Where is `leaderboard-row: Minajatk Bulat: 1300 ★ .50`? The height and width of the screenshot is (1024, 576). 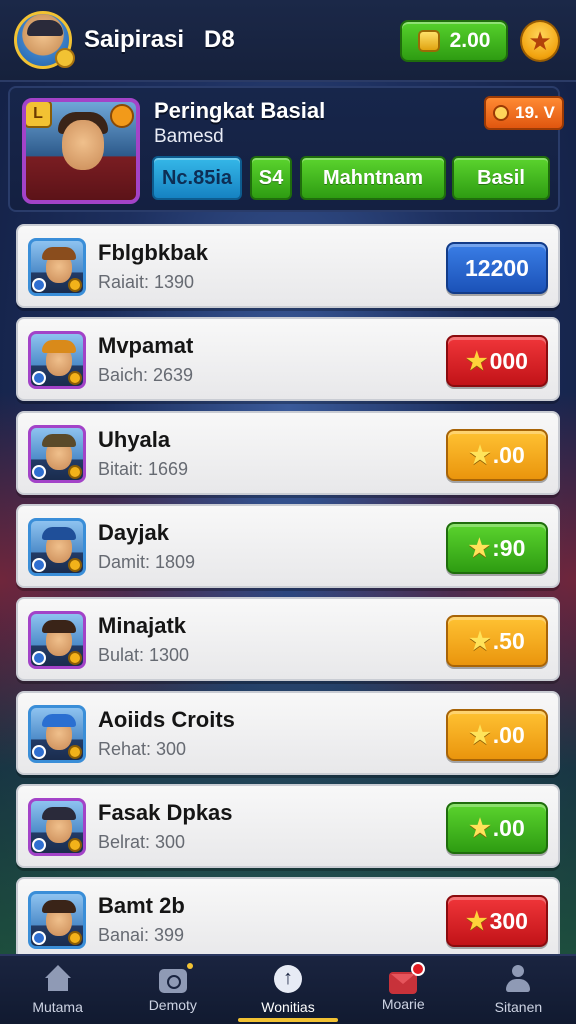
leaderboard-row: Minajatk Bulat: 1300 ★ .50 is located at coordinates (288, 639).